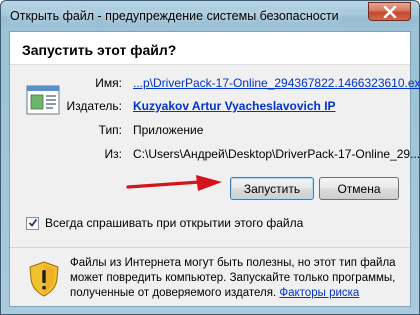  I want to click on from-label: Из:, so click(113, 154).